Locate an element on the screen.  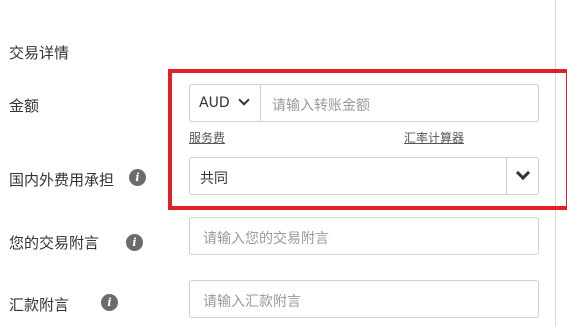
section-title: 交易详情 is located at coordinates (39, 53).